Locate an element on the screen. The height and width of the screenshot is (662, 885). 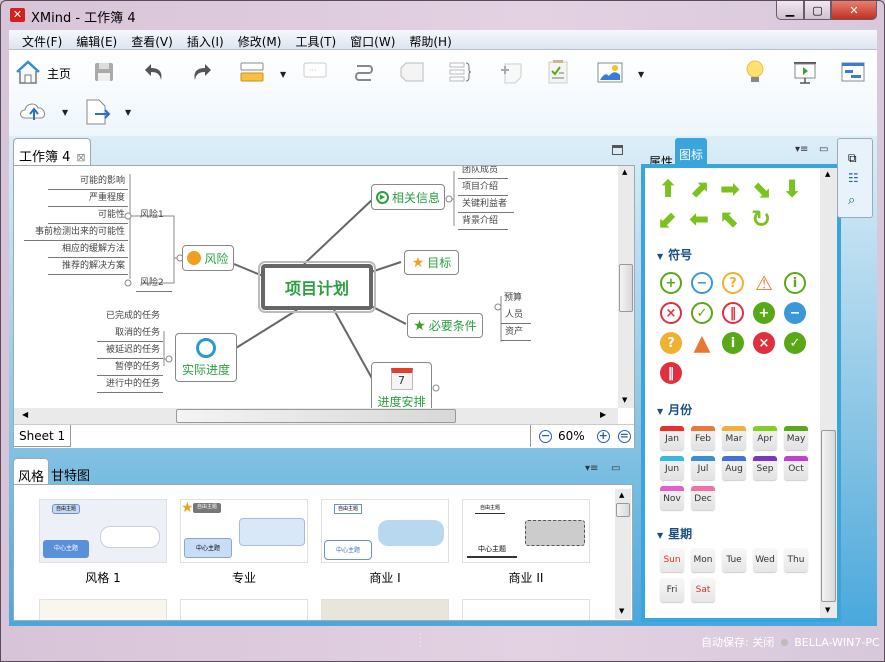
style-thumb-1: 自由主题 中心主题 is located at coordinates (103, 531).